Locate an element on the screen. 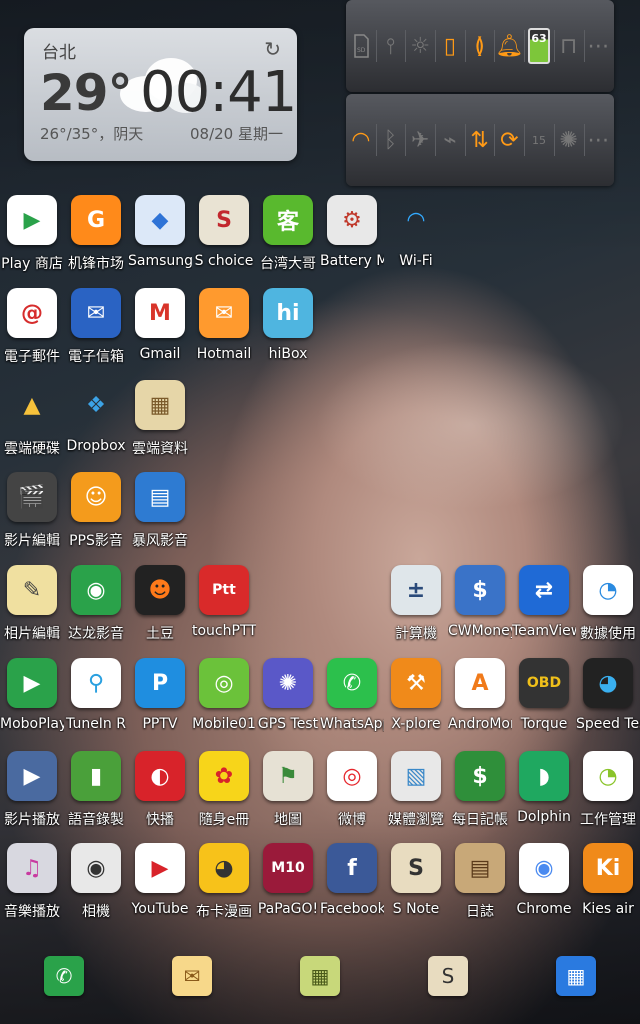 This screenshot has height=1024, width=640. app-shortcut: ✎ 相片編輯 is located at coordinates (32, 610).